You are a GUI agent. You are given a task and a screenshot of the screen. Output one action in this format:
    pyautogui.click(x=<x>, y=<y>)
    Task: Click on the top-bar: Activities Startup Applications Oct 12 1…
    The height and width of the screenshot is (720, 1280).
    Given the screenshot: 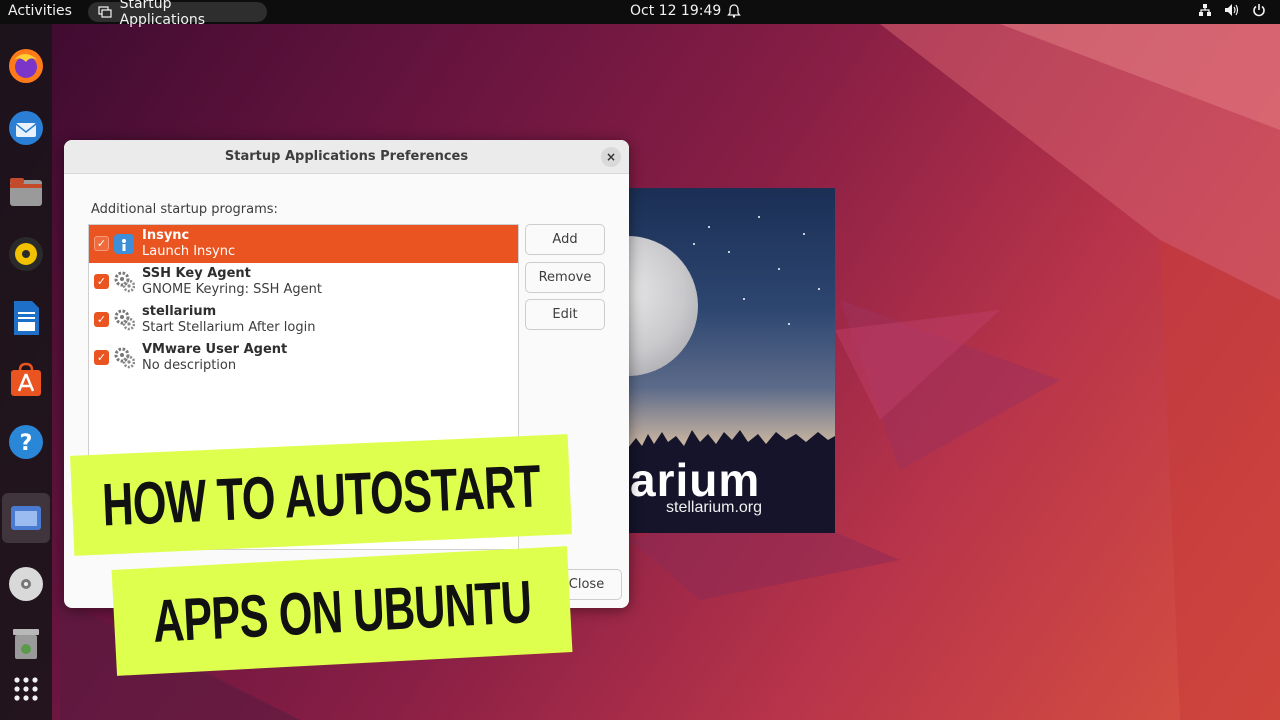 What is the action you would take?
    pyautogui.click(x=640, y=14)
    